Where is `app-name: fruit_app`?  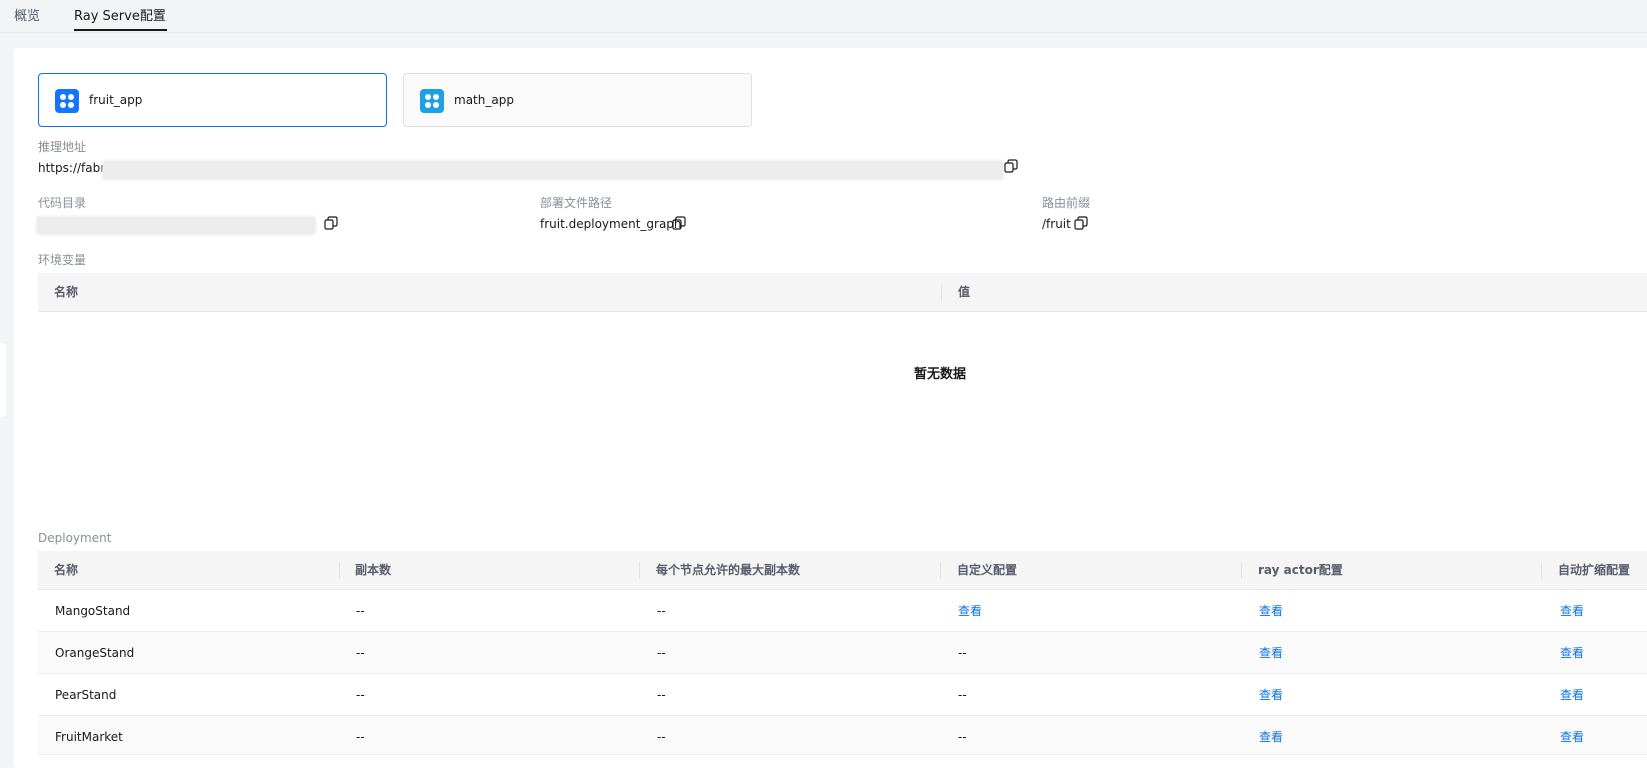 app-name: fruit_app is located at coordinates (116, 100).